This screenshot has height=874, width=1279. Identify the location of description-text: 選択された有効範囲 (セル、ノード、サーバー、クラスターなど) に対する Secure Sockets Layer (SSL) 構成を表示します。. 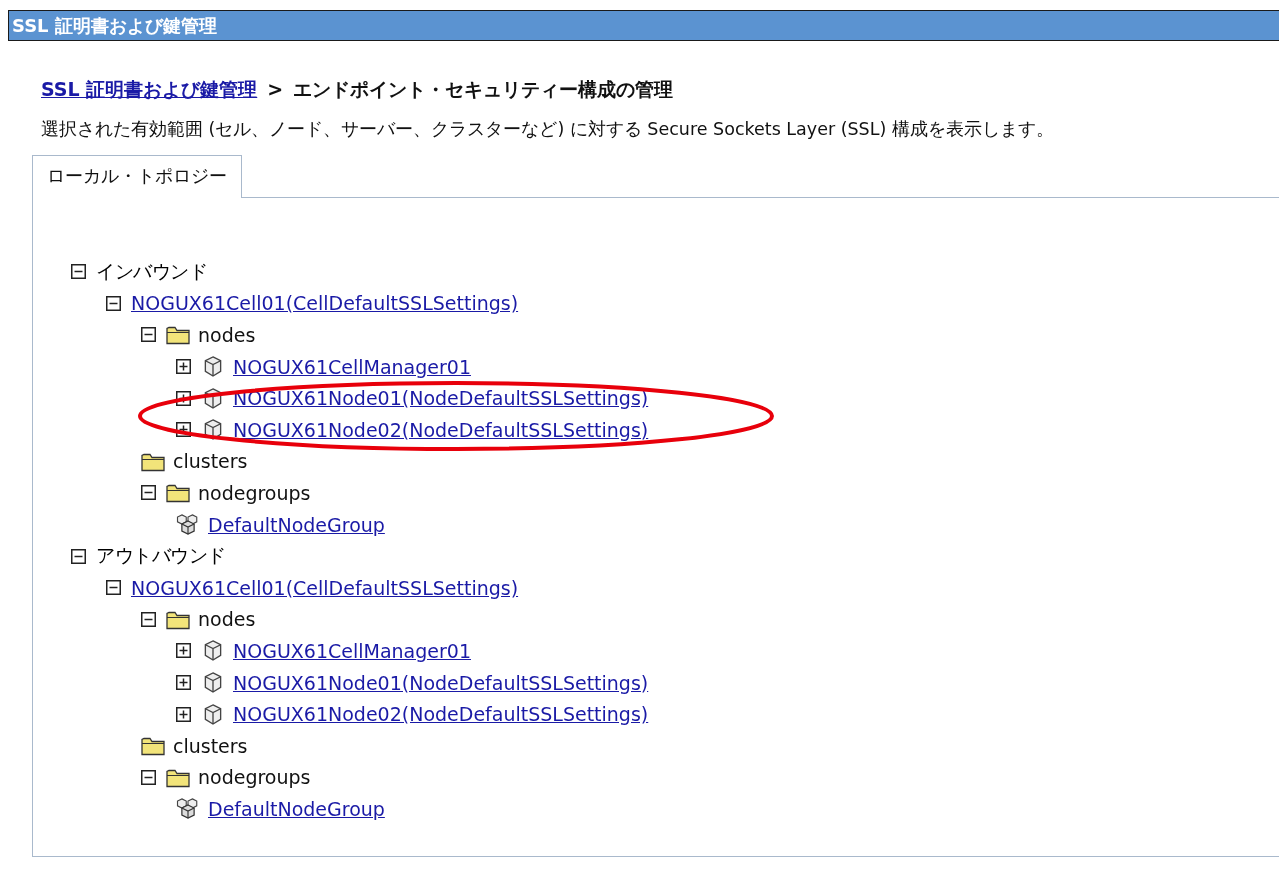
(547, 129).